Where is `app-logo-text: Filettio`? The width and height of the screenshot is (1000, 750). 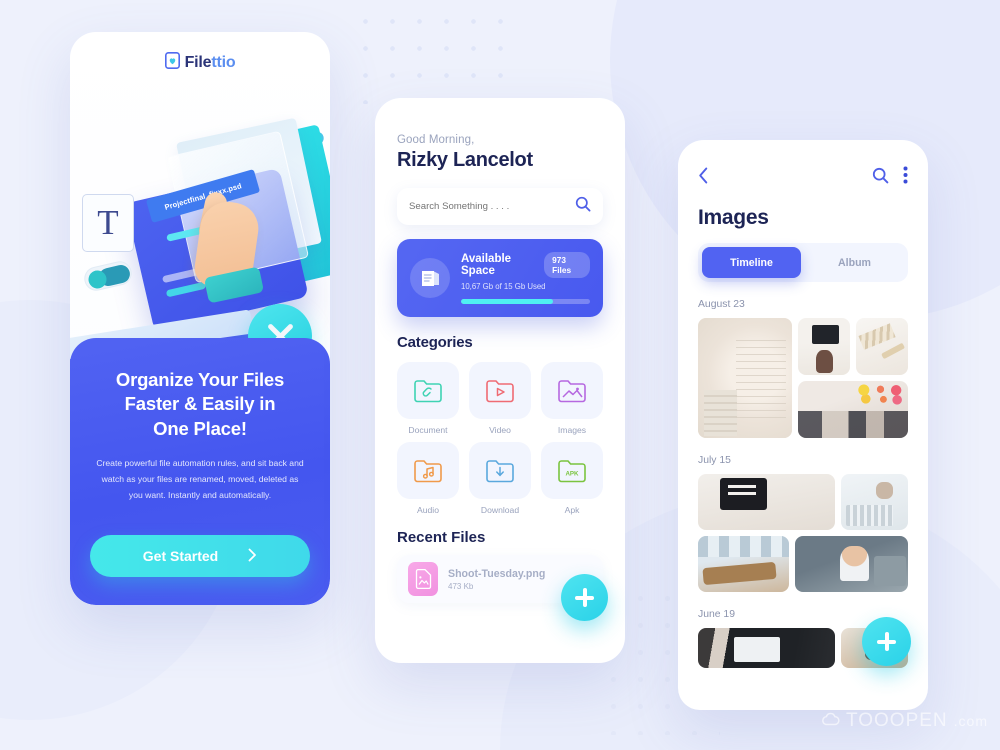
app-logo-text: Filettio is located at coordinates (210, 62).